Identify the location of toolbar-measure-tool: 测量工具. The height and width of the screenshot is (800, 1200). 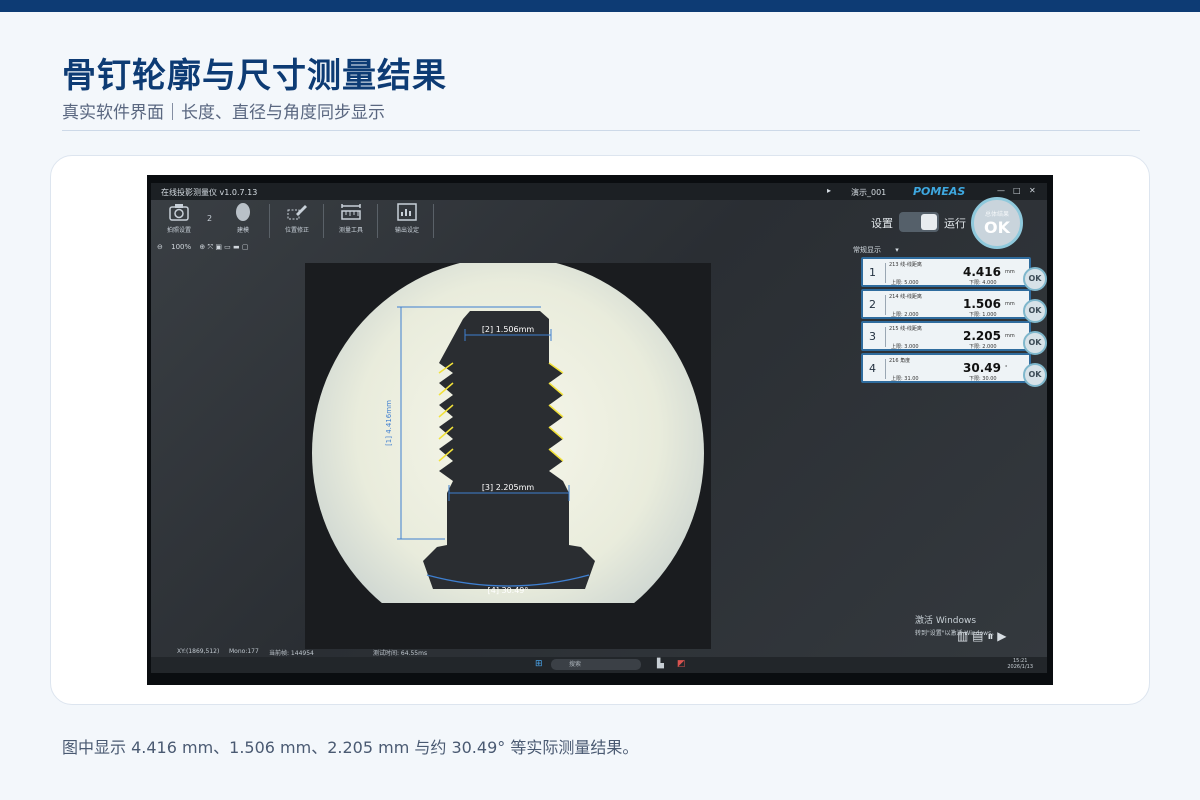
(351, 218).